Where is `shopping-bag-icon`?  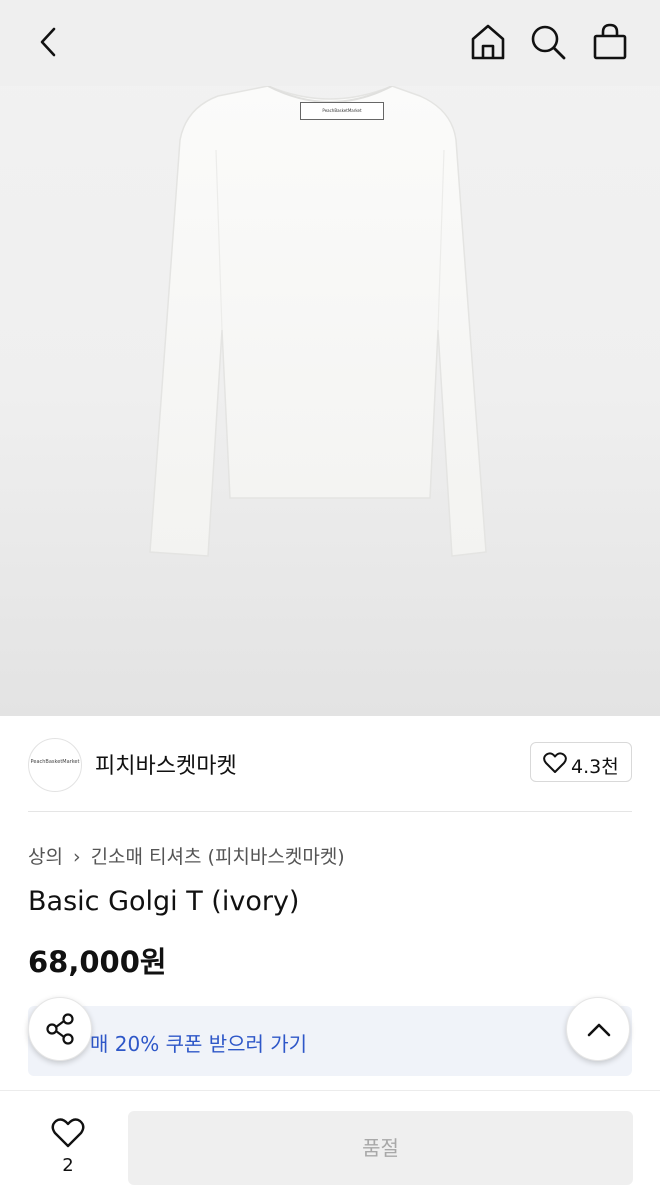
shopping-bag-icon is located at coordinates (610, 42).